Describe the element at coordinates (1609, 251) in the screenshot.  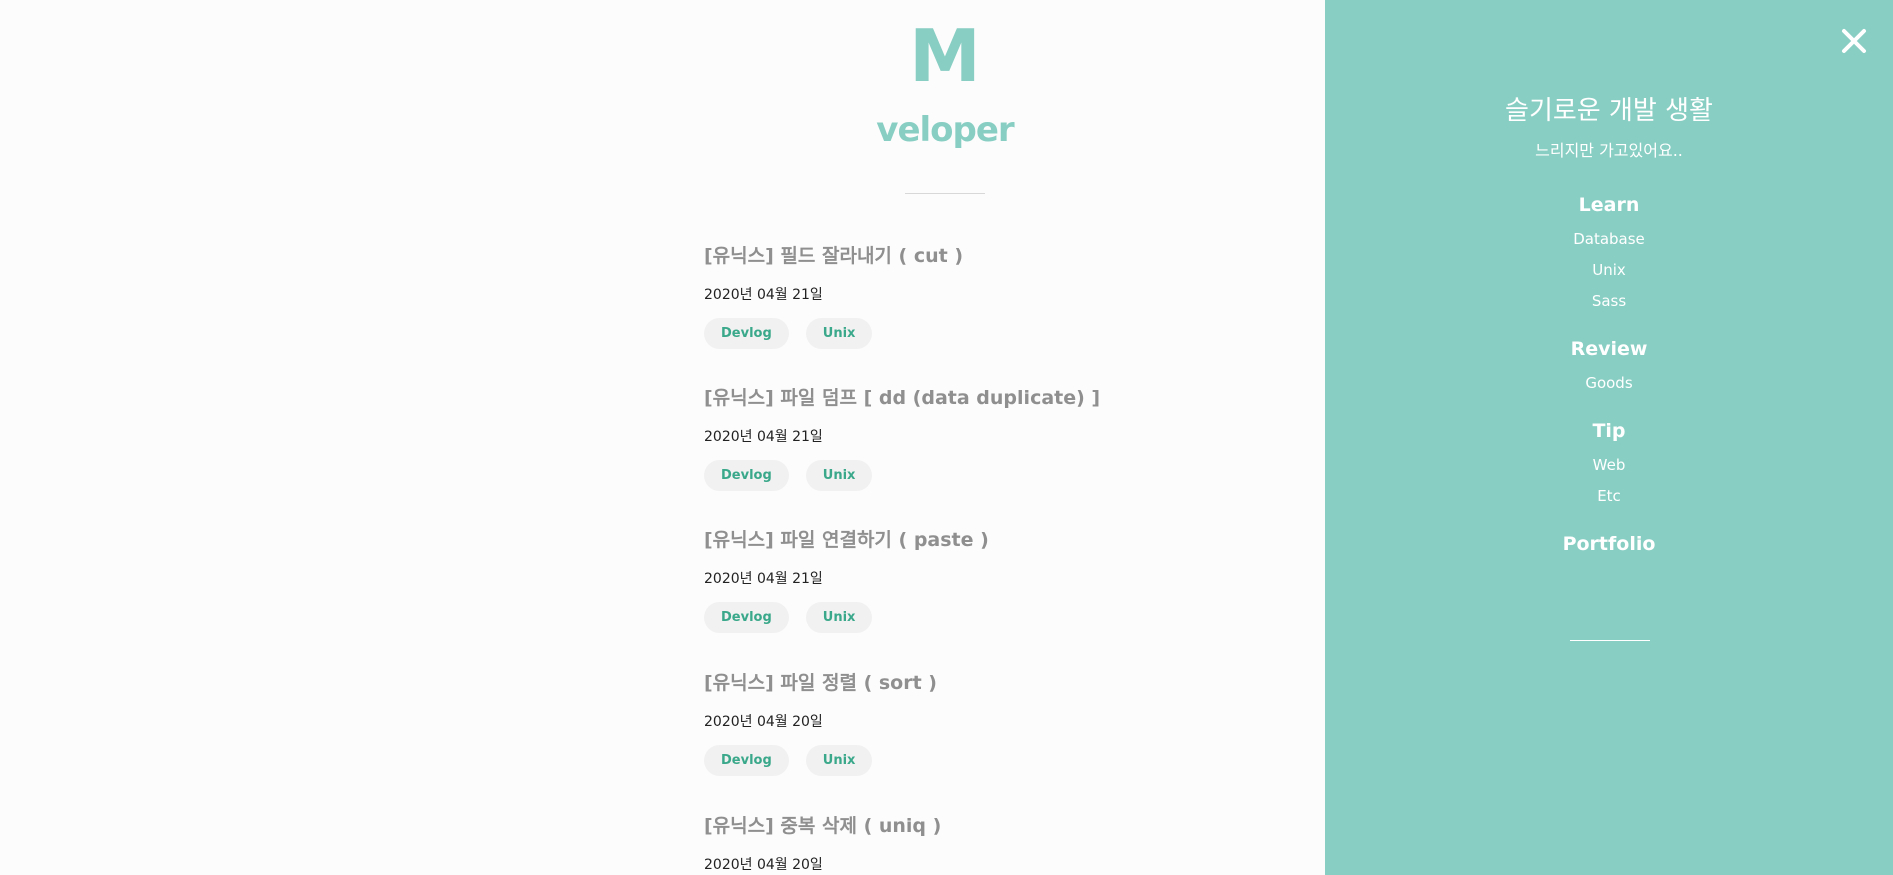
I see `menu-section-learn: Learn Database Unix Sass` at that location.